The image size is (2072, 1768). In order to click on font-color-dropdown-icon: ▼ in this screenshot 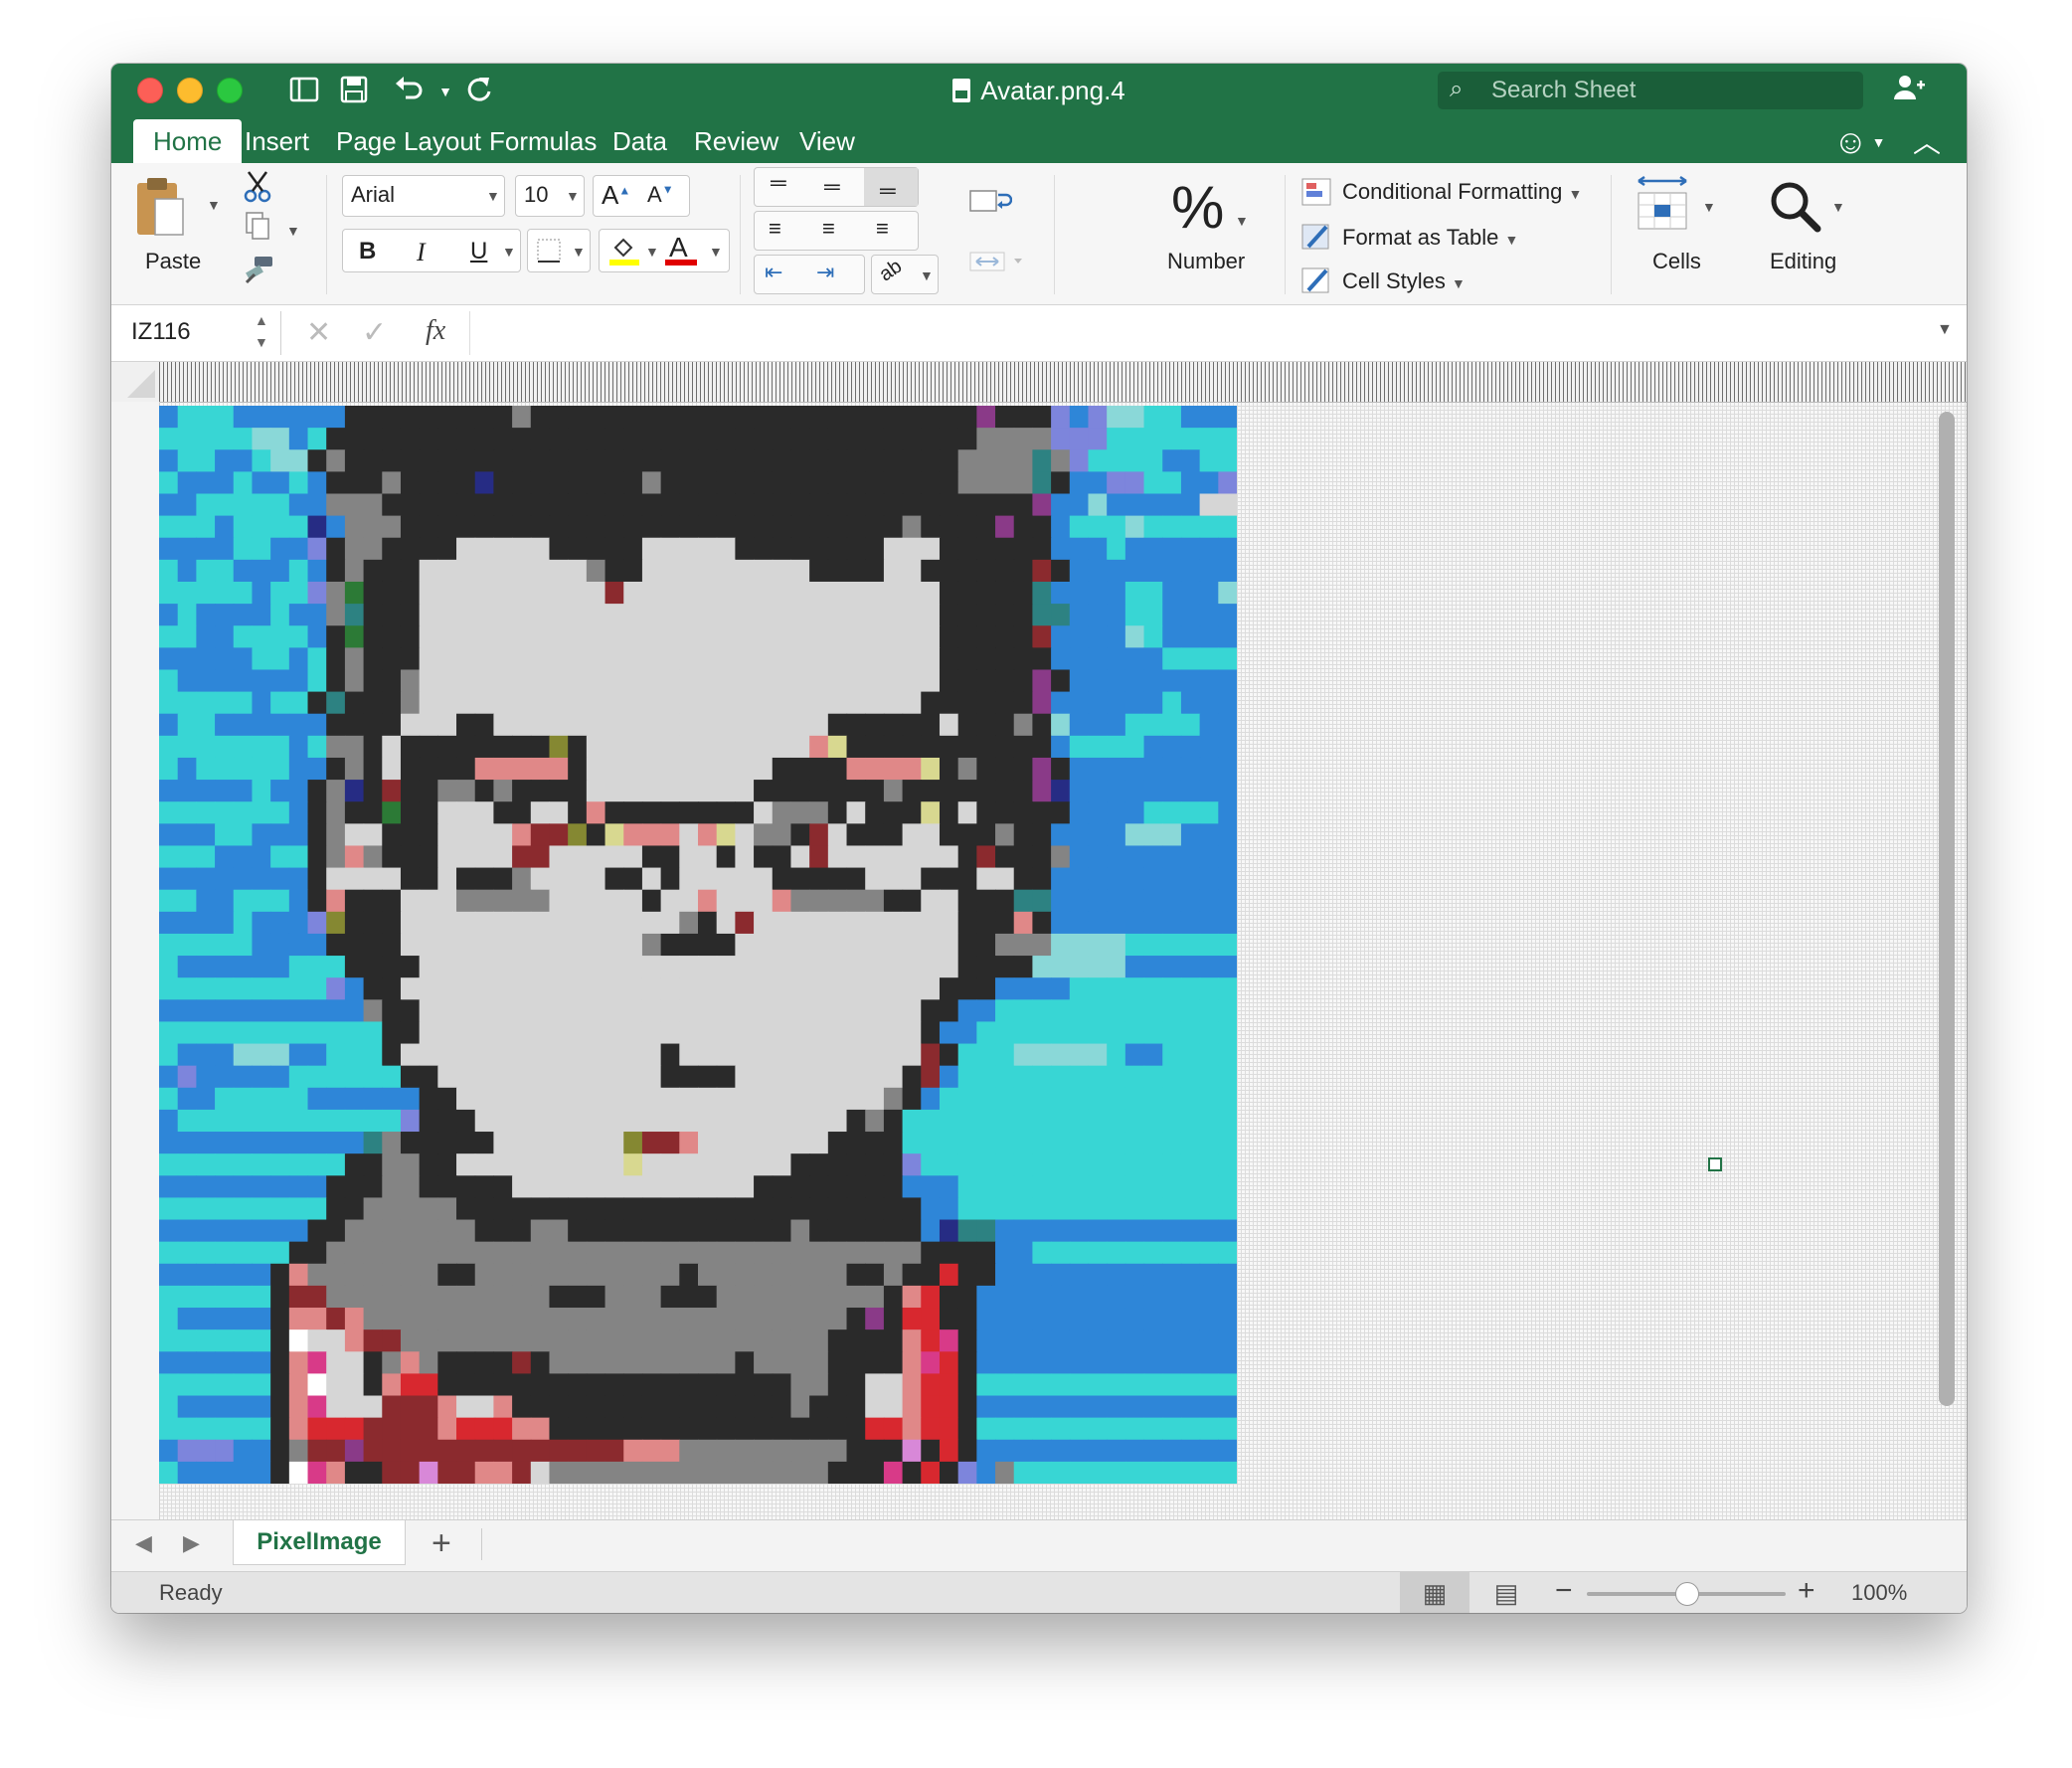, I will do `click(716, 252)`.